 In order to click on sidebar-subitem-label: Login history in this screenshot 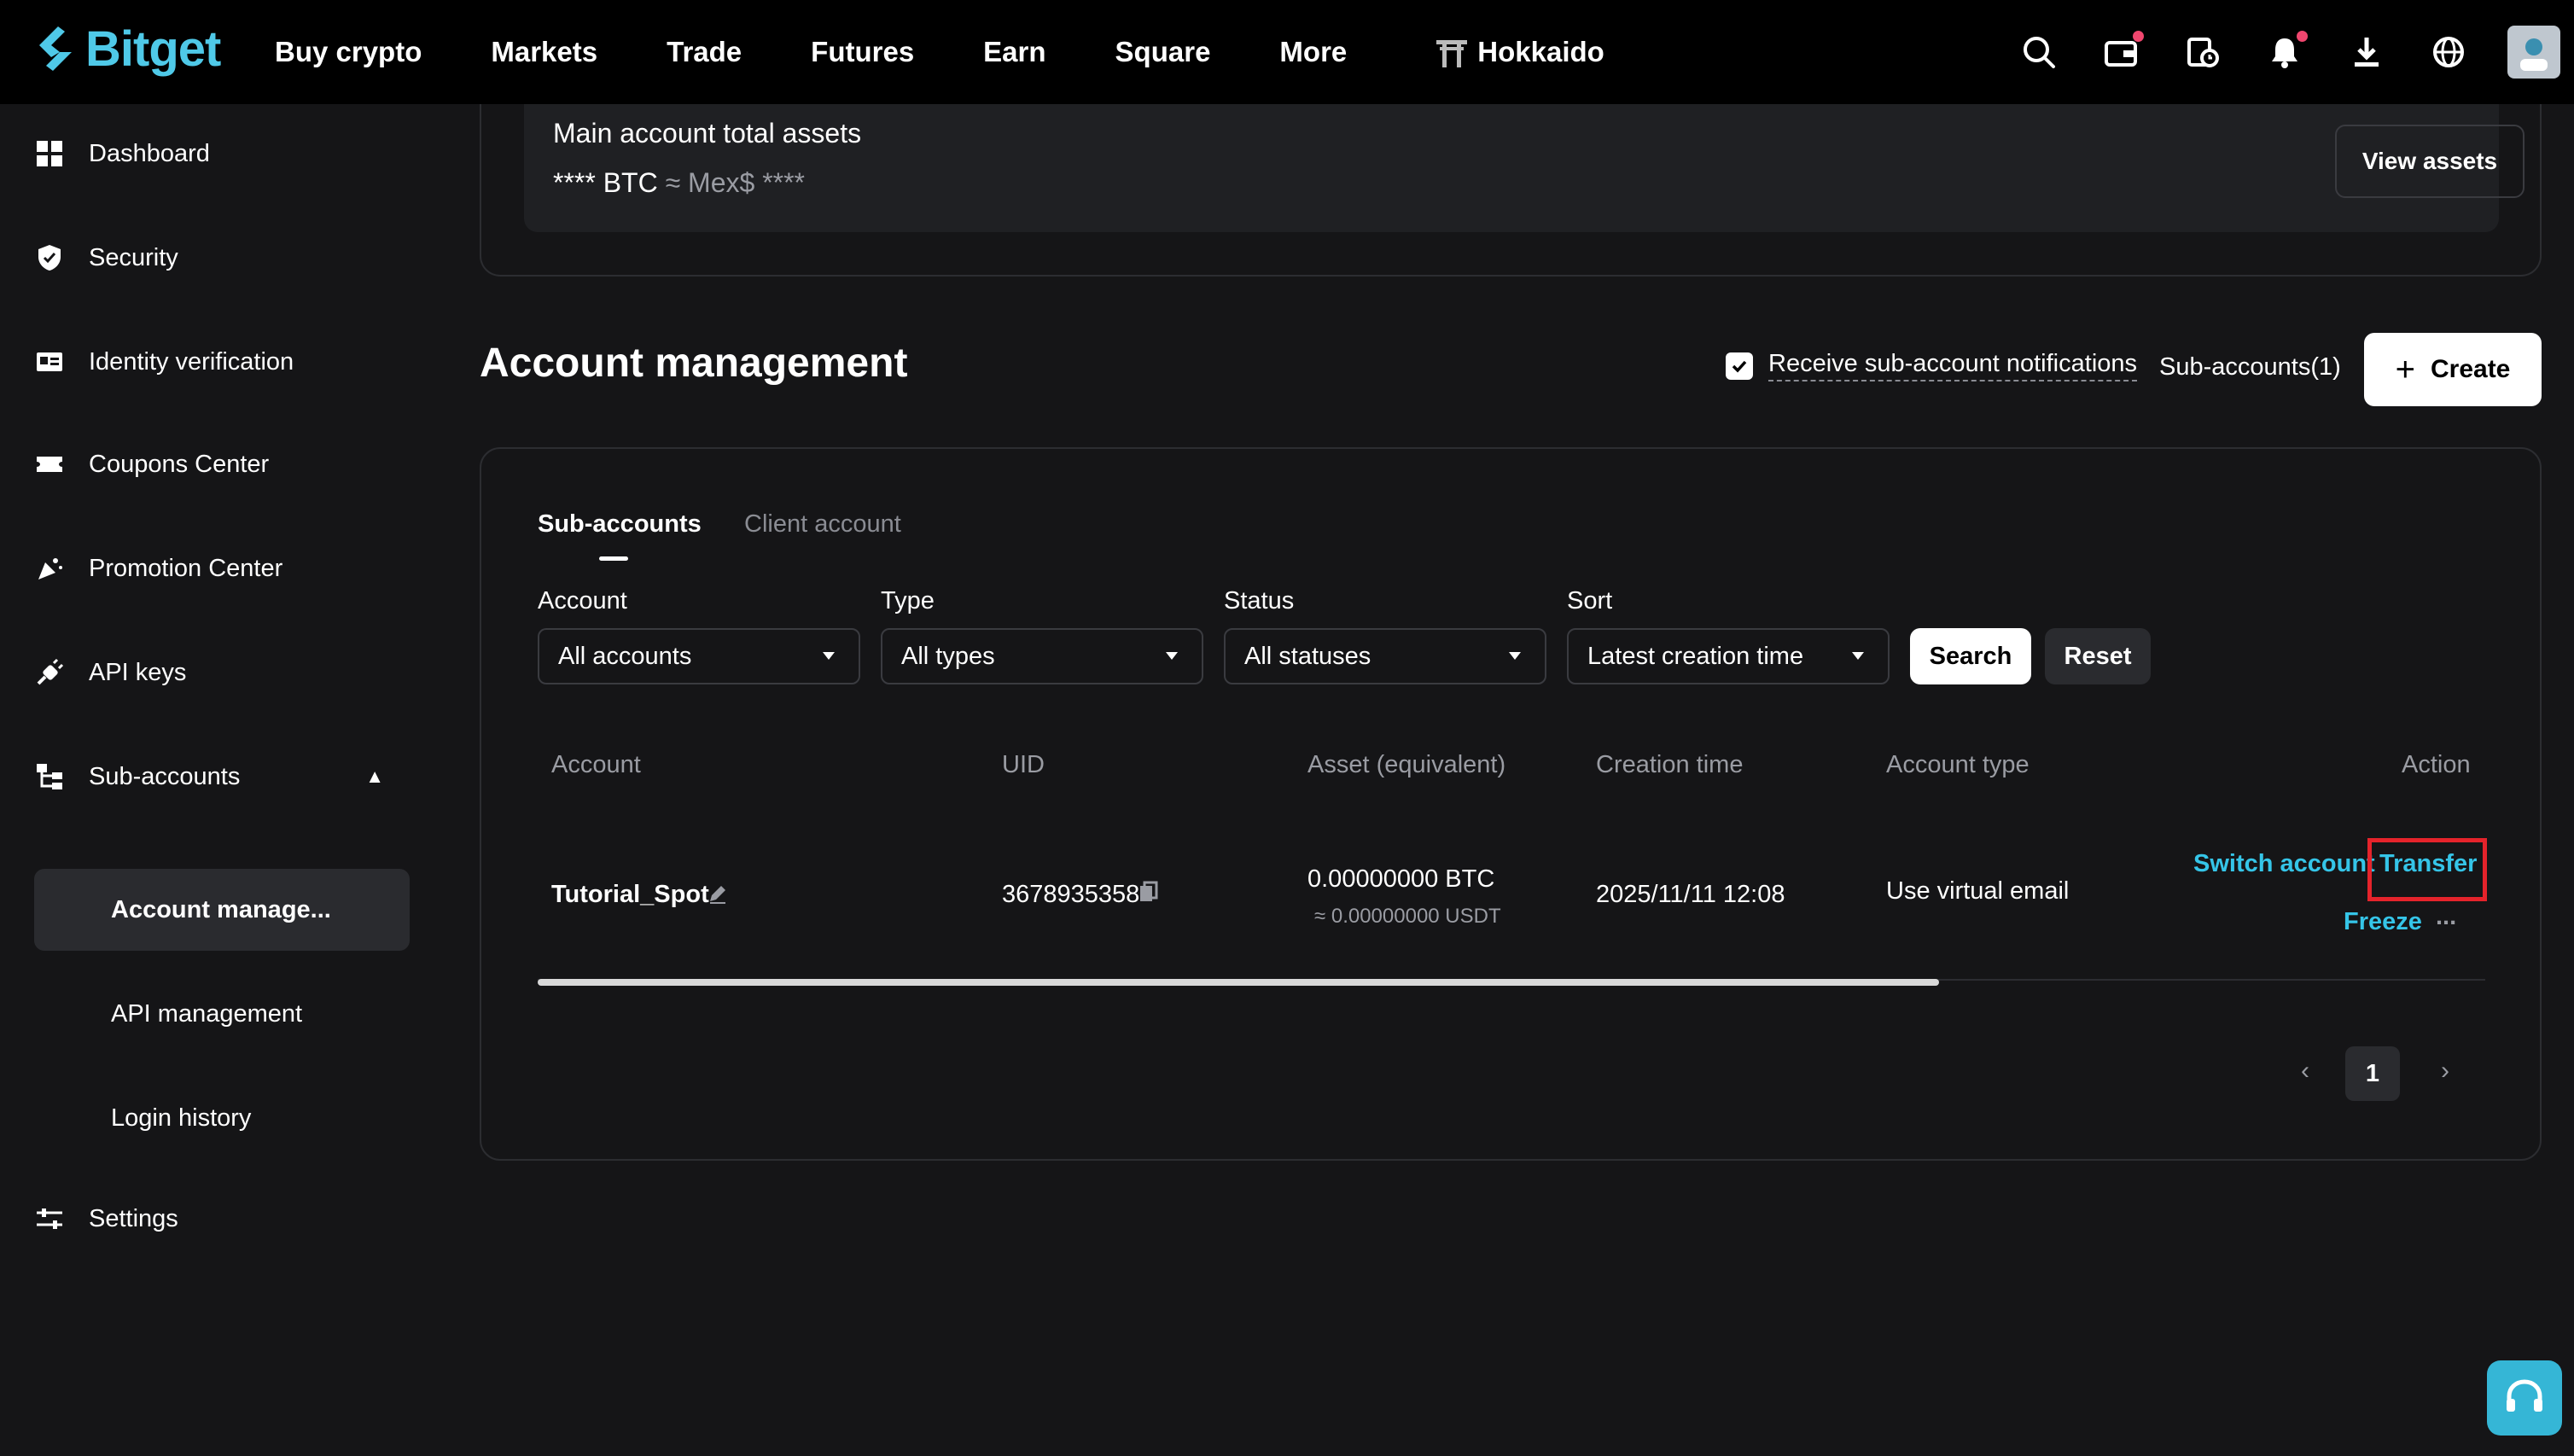, I will do `click(181, 1118)`.